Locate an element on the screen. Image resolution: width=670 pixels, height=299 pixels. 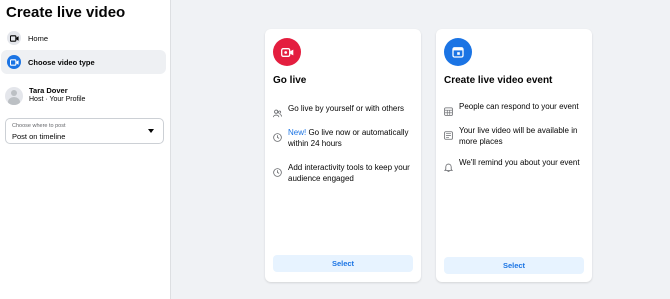
feature-text: We'll remind you about your event is located at coordinates (519, 162).